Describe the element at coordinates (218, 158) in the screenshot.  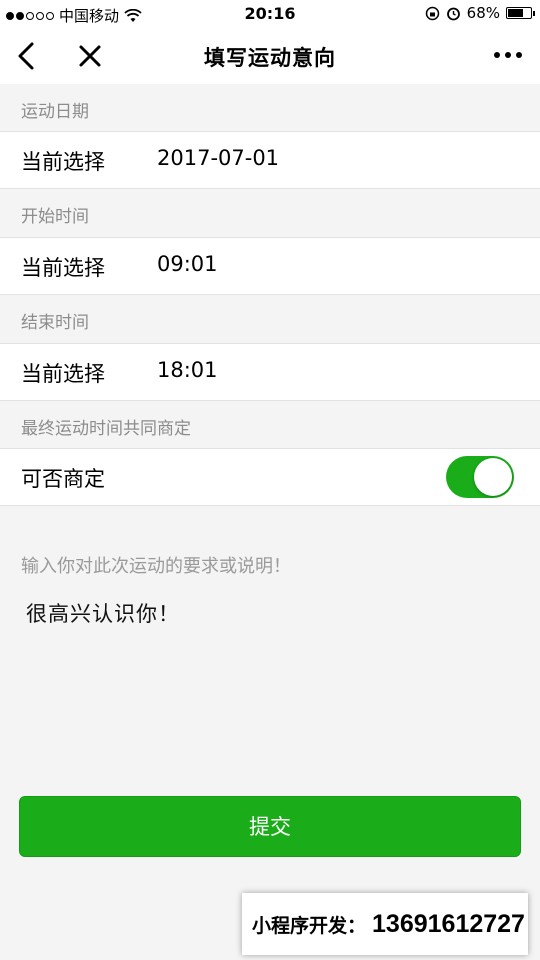
I see `date-picker-value: 2017-07-01` at that location.